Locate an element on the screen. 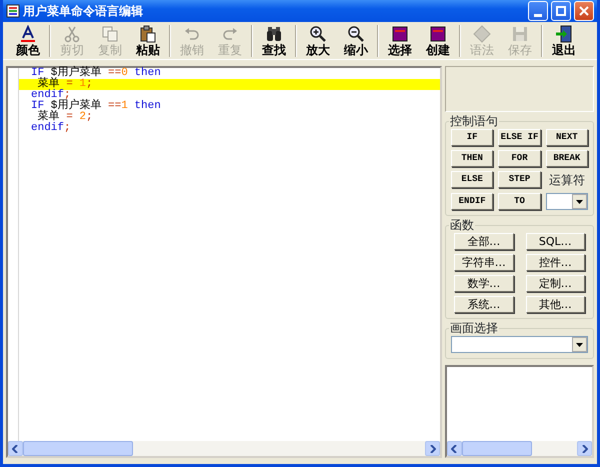 The width and height of the screenshot is (600, 467). toolbar-button: 退出 is located at coordinates (564, 40).